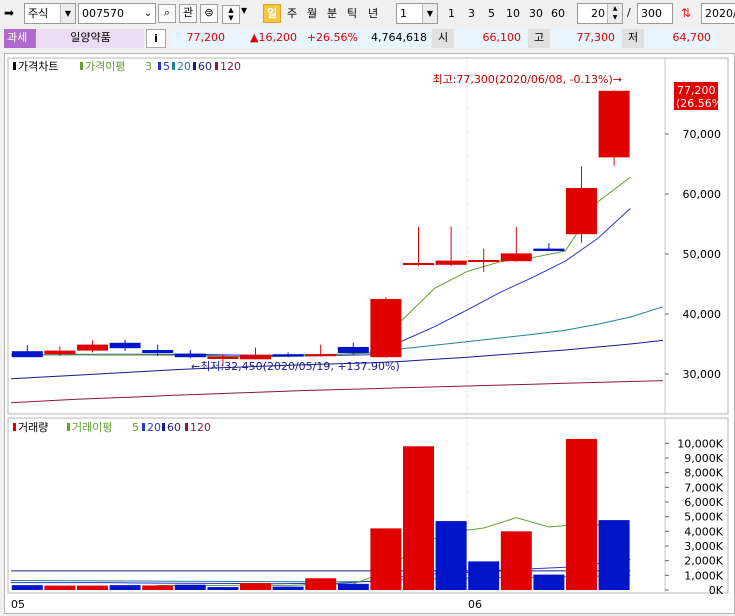  I want to click on period-month-button: 월, so click(312, 13).